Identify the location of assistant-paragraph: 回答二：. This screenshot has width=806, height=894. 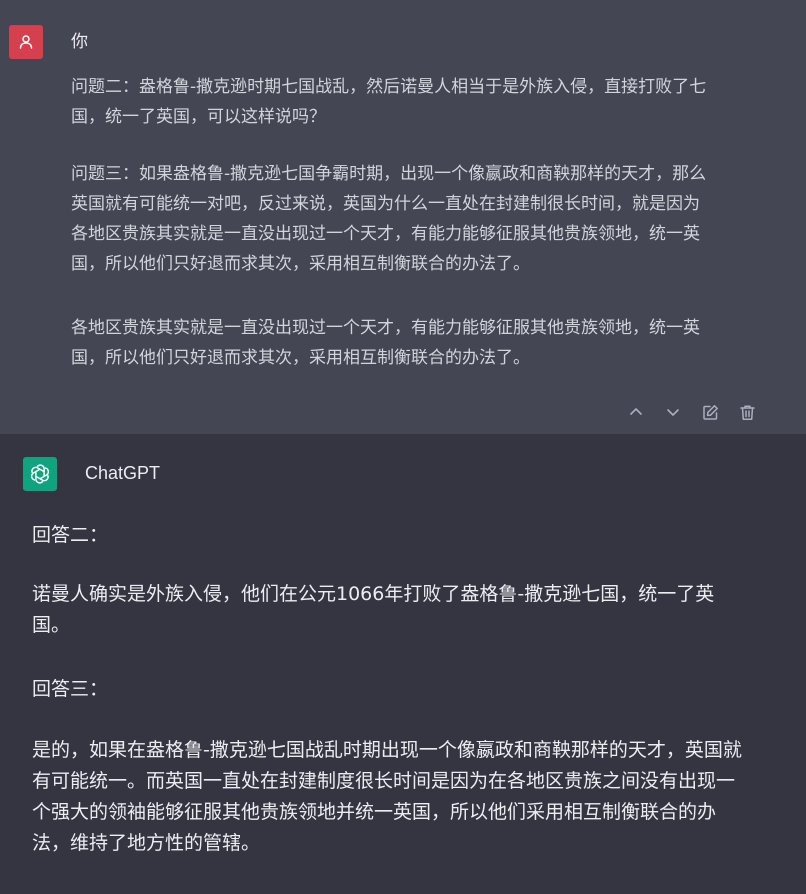
(70, 535).